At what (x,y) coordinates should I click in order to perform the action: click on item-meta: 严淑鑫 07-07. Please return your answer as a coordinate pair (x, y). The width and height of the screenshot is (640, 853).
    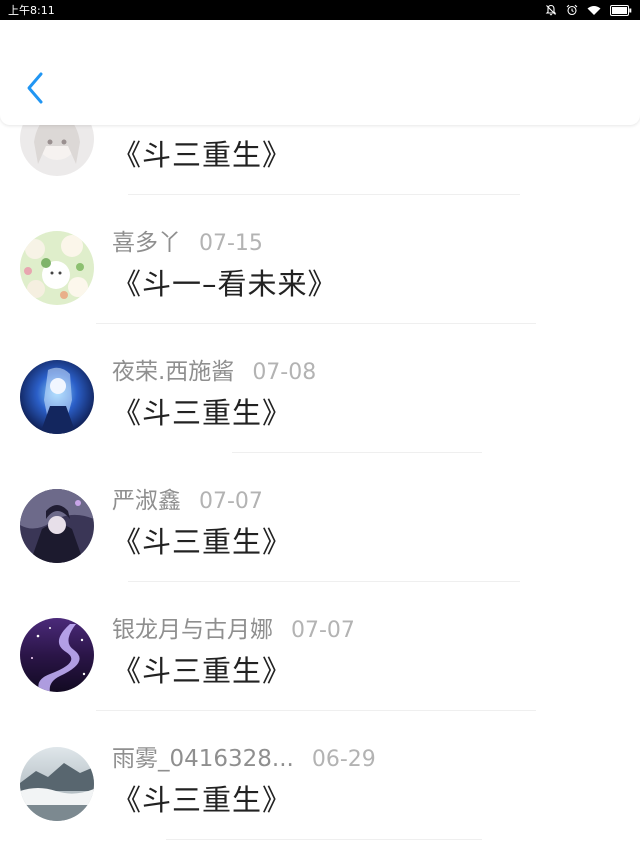
    Looking at the image, I should click on (187, 497).